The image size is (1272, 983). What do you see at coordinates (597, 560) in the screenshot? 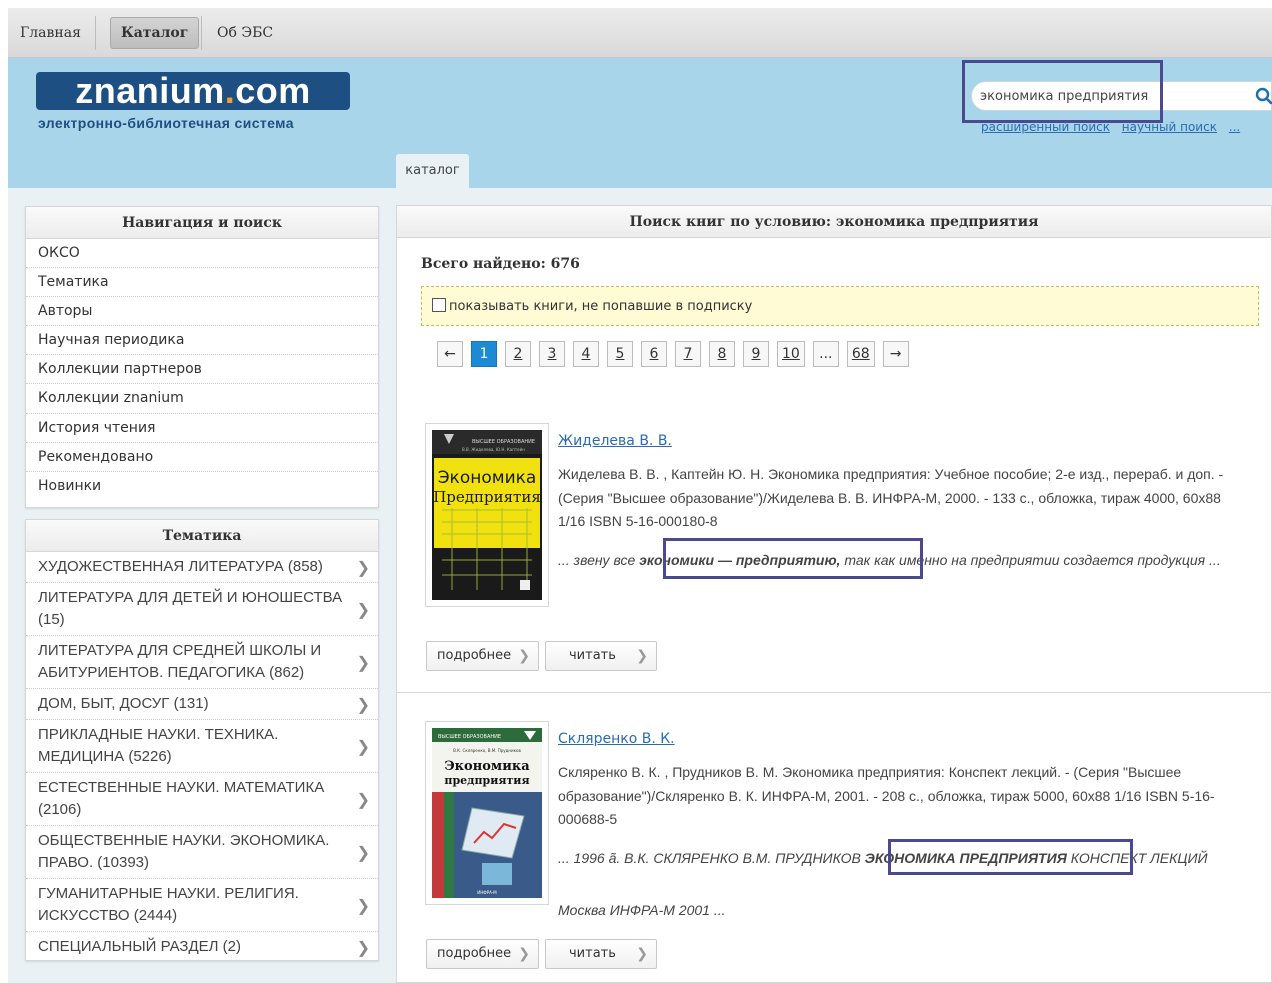
I see `snippet-prefix: ... звену все` at bounding box center [597, 560].